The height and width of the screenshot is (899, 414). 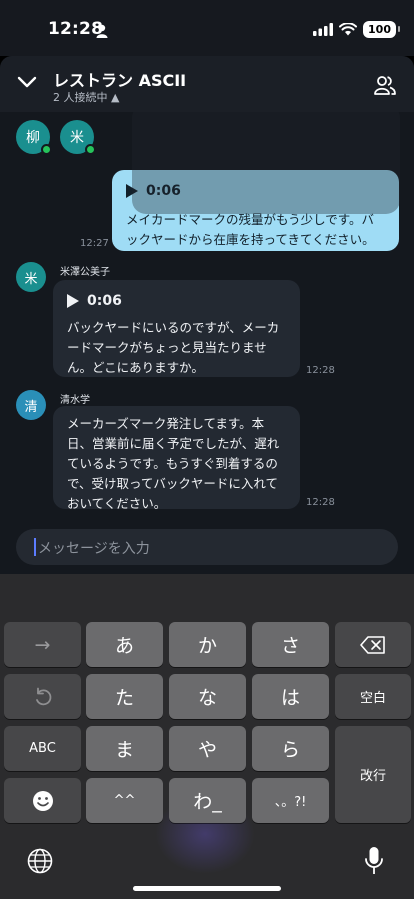 I want to click on avatar-initial: 清, so click(x=31, y=407).